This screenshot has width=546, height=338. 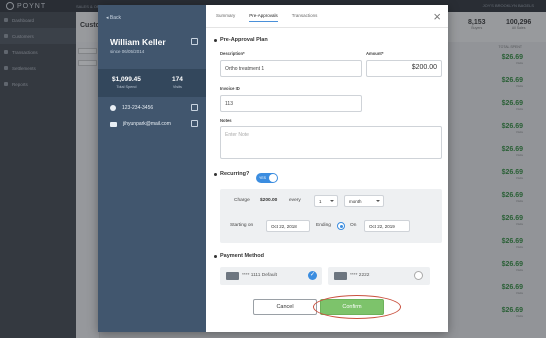 I want to click on section-title: Payment Method, so click(x=242, y=256).